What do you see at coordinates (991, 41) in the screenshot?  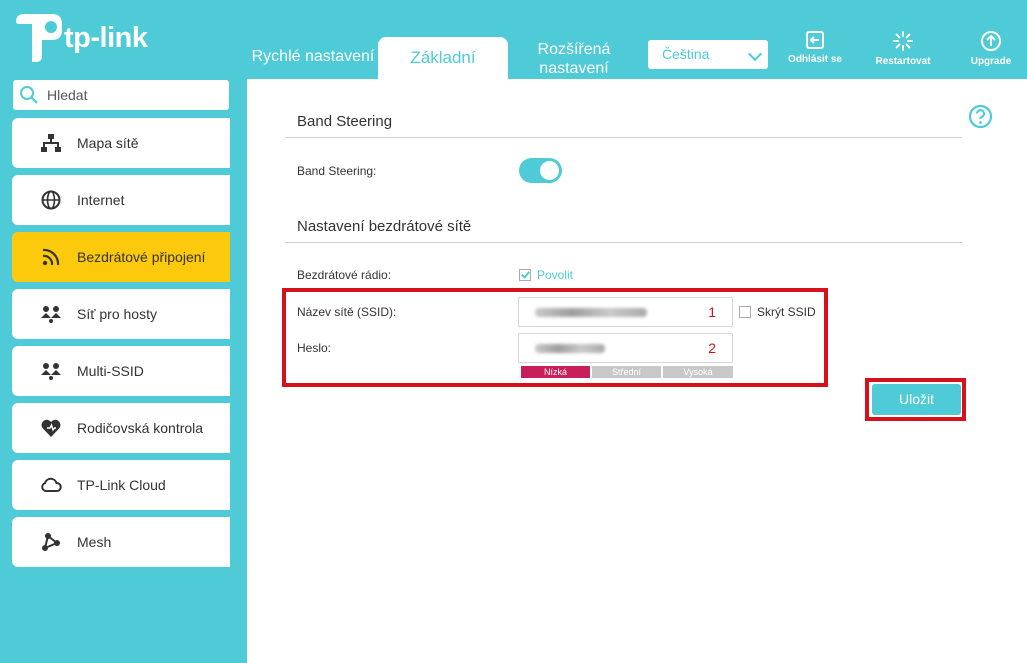 I see `upgrade-arrow-icon` at bounding box center [991, 41].